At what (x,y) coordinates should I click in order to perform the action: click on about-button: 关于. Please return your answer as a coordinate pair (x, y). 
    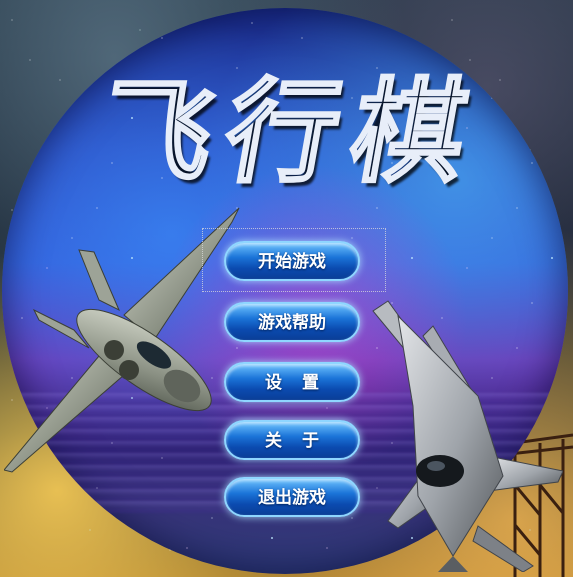
    Looking at the image, I should click on (292, 440).